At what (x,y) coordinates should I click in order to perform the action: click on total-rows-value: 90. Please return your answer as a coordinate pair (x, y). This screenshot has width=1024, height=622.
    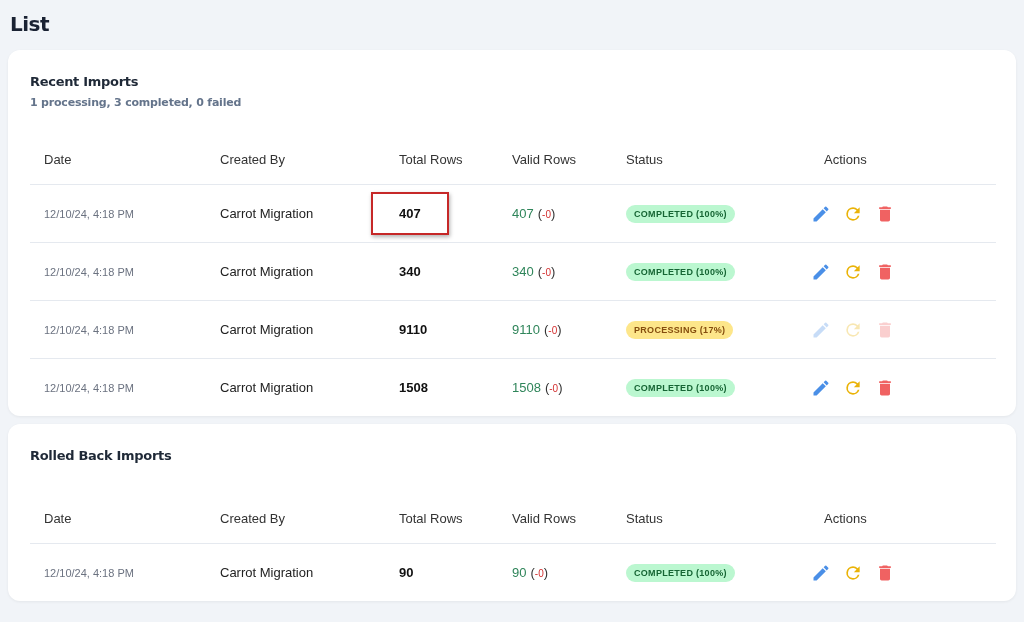
    Looking at the image, I should click on (406, 573).